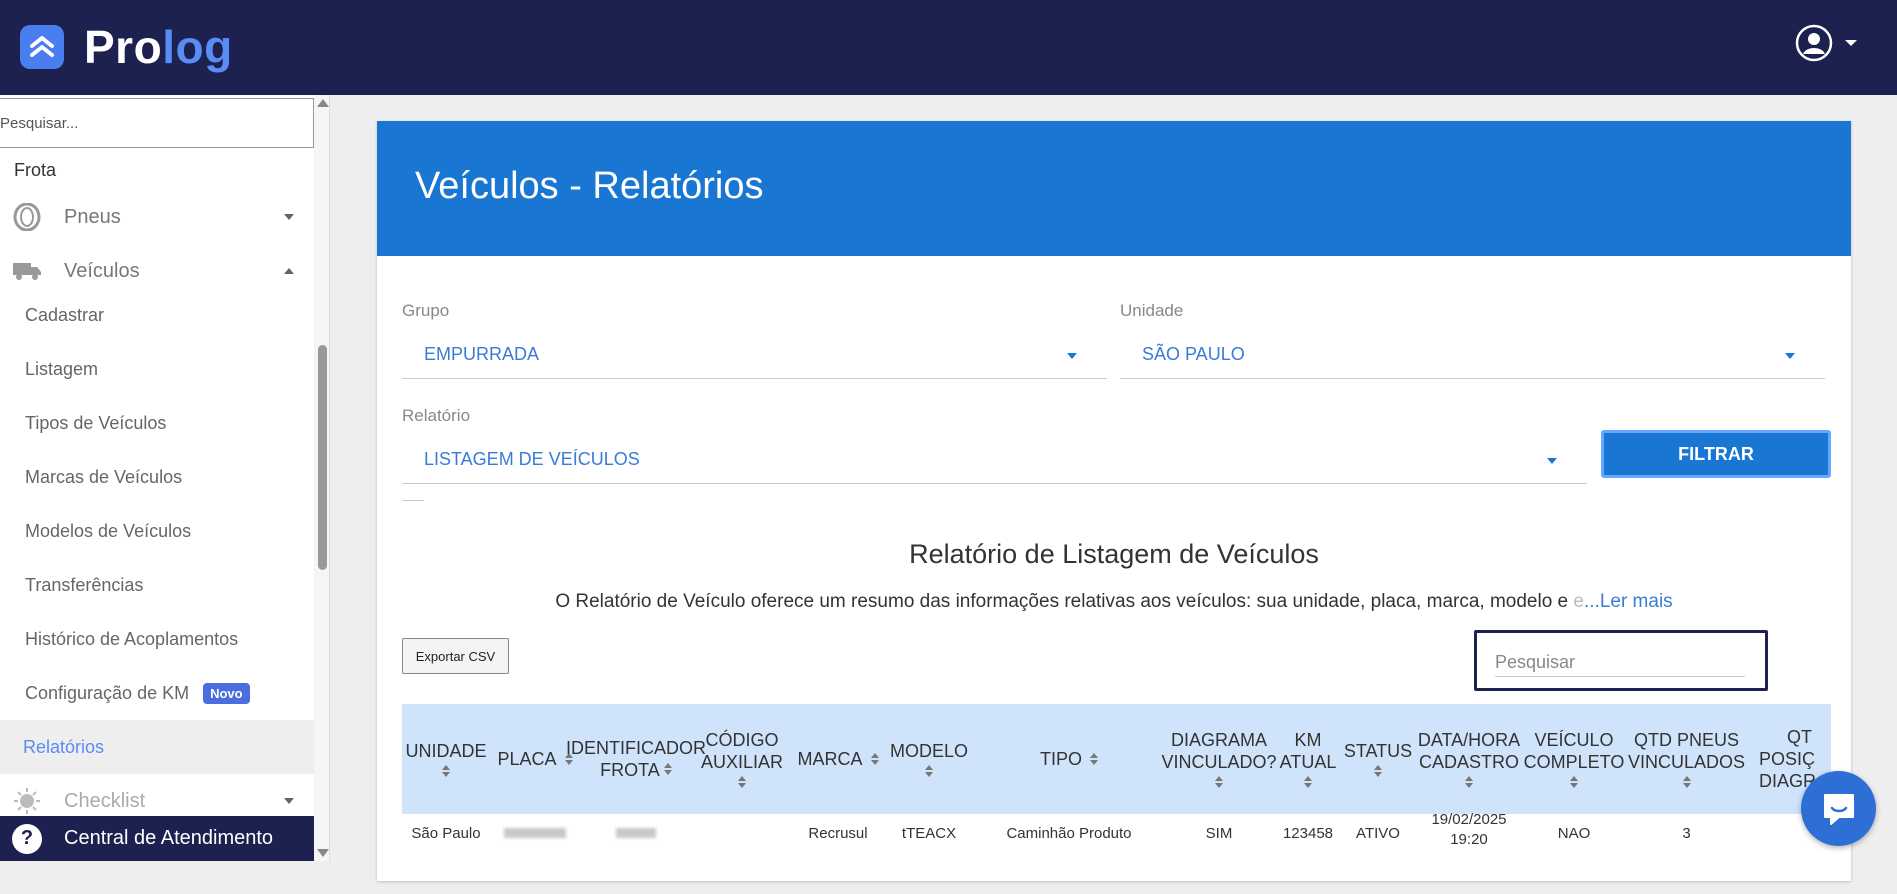 This screenshot has width=1897, height=894. I want to click on unidade-label: Unidade, so click(1152, 310).